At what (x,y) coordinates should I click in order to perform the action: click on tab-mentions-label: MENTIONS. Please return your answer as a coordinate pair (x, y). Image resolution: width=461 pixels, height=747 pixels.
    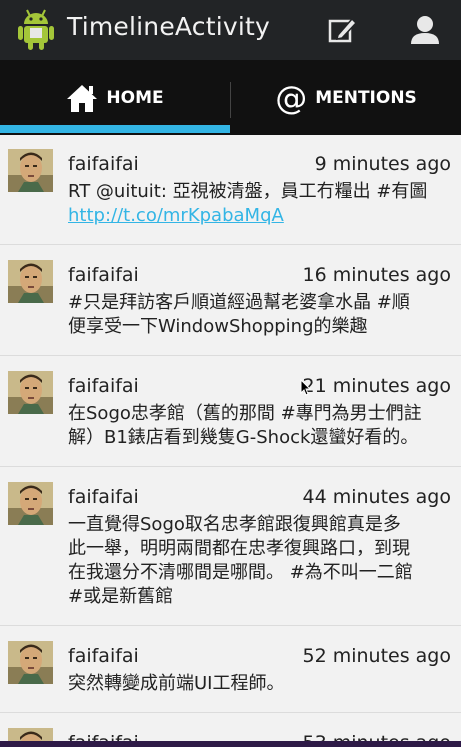
    Looking at the image, I should click on (366, 97).